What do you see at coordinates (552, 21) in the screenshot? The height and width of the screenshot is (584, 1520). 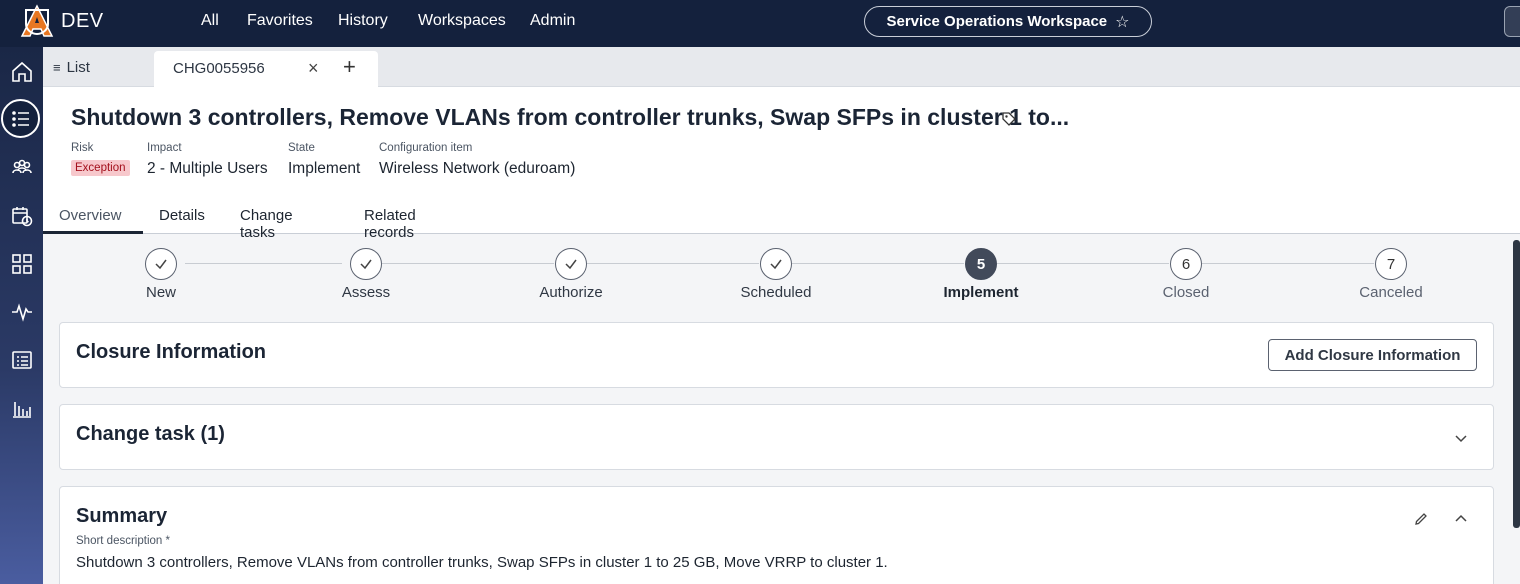 I see `nav-admin: Admin` at bounding box center [552, 21].